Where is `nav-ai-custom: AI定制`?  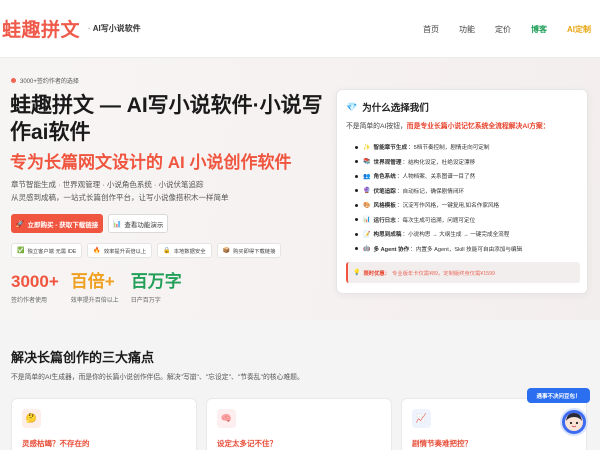 nav-ai-custom: AI定制 is located at coordinates (579, 29).